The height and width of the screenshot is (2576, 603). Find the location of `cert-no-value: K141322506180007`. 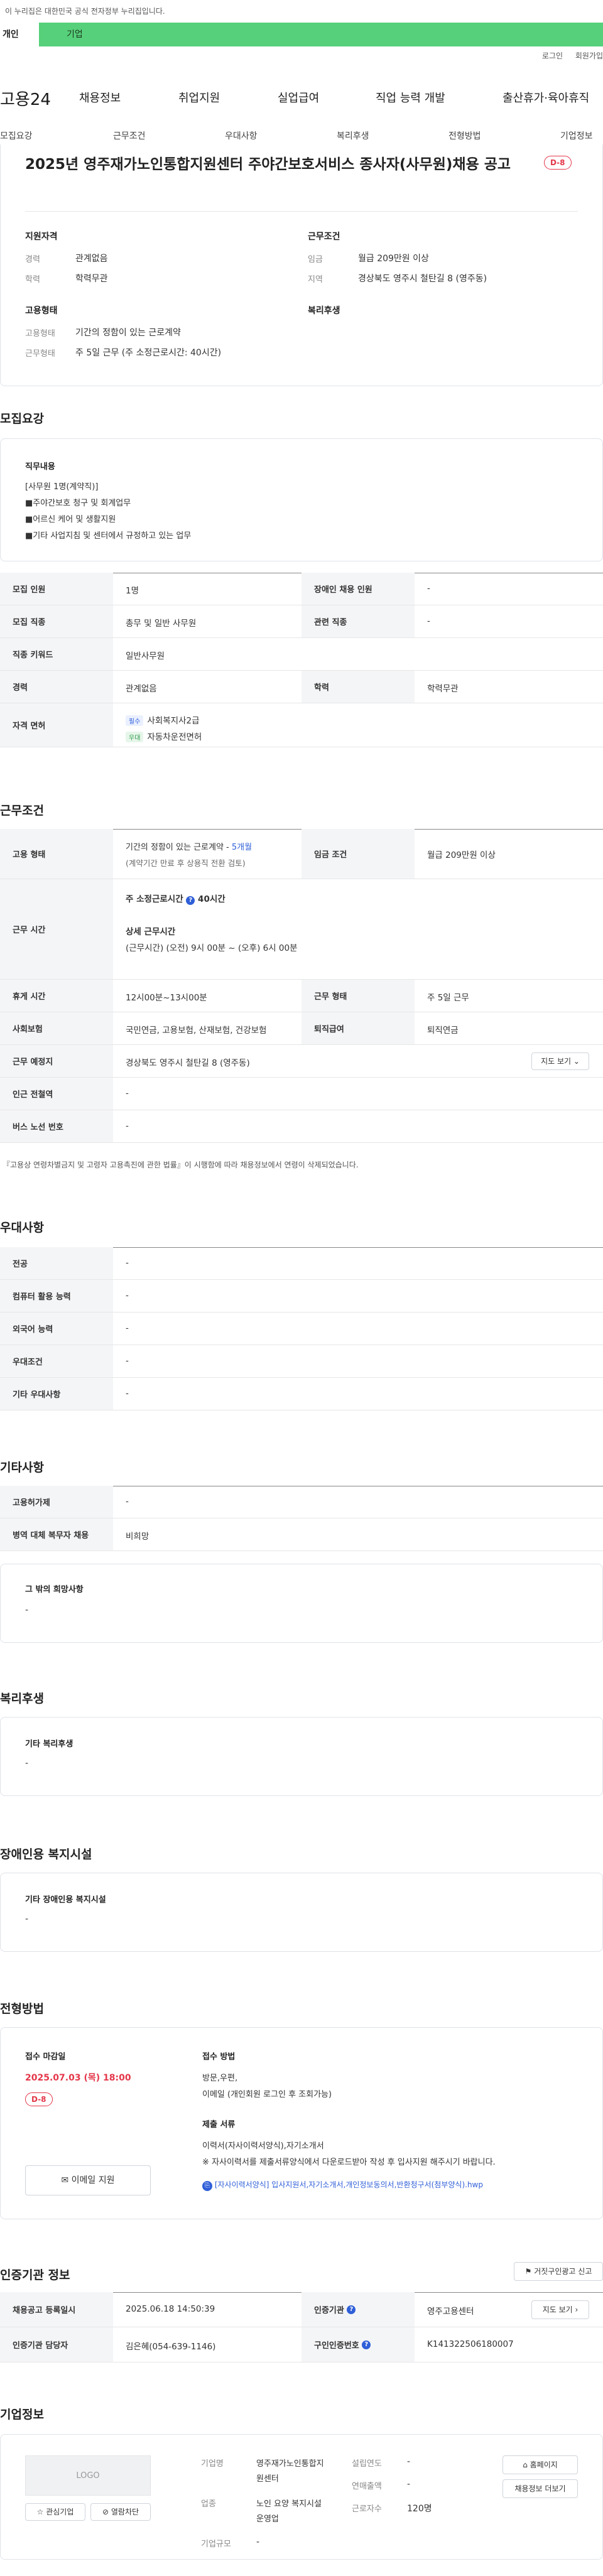

cert-no-value: K141322506180007 is located at coordinates (471, 2344).